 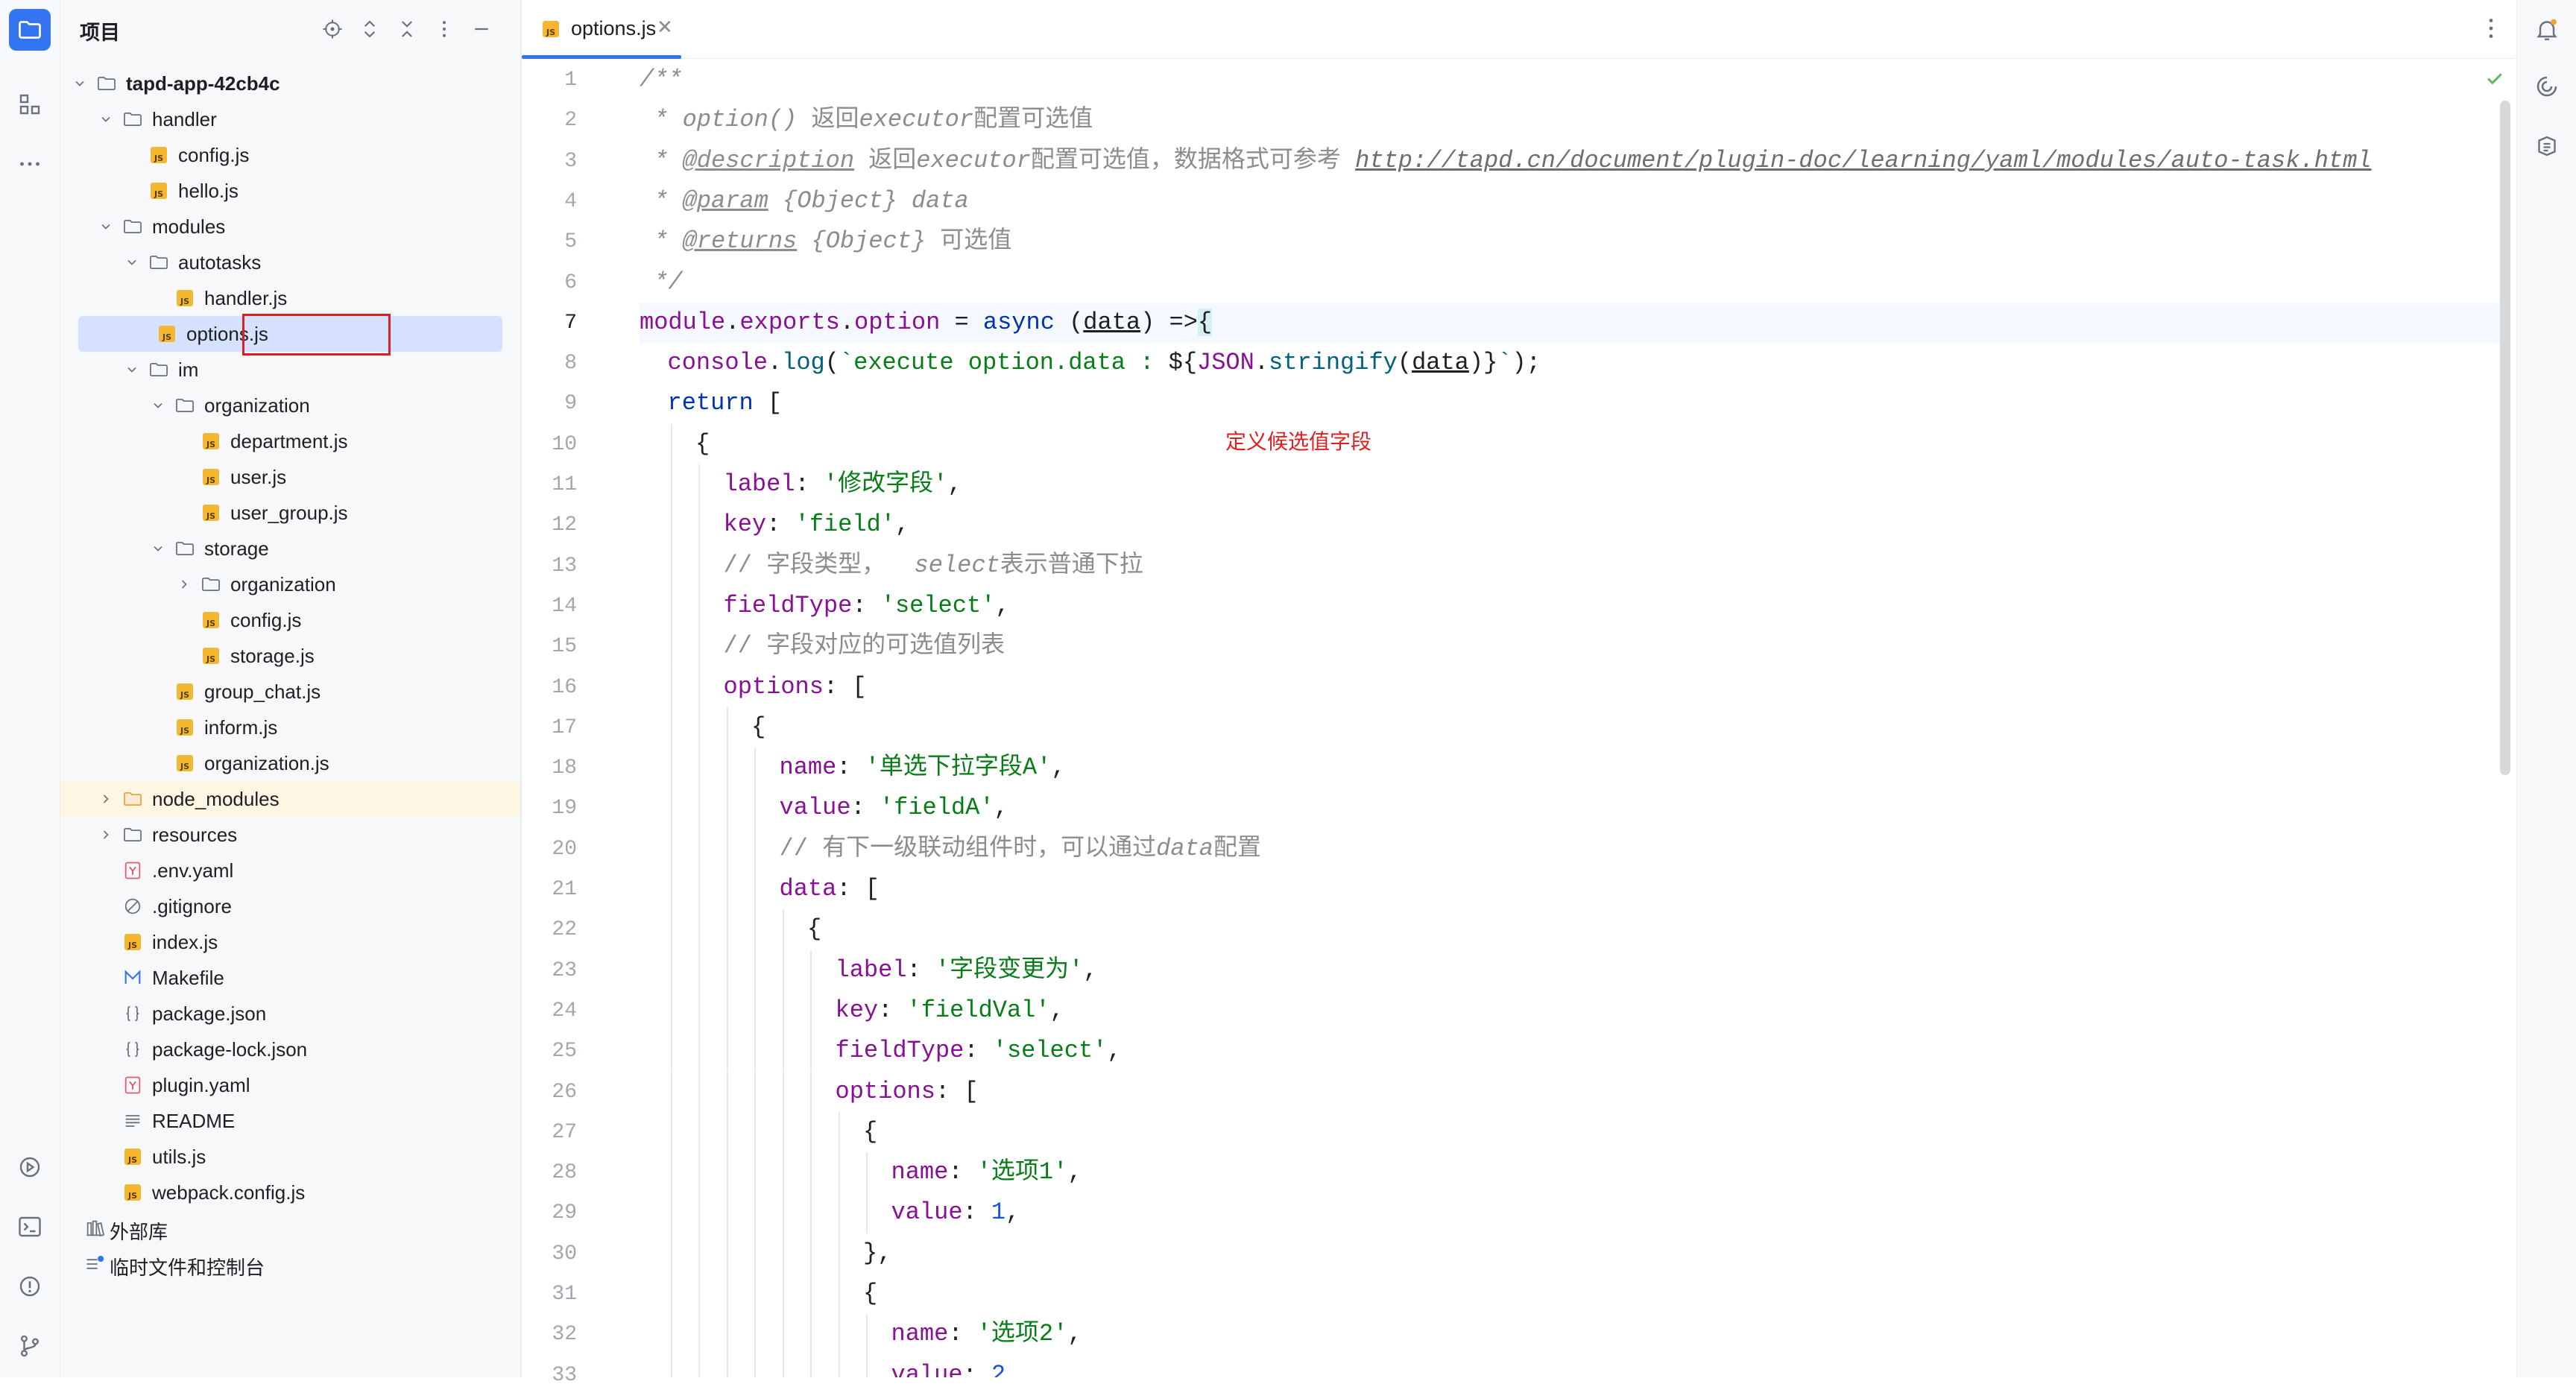 What do you see at coordinates (333, 29) in the screenshot?
I see `locate-icon` at bounding box center [333, 29].